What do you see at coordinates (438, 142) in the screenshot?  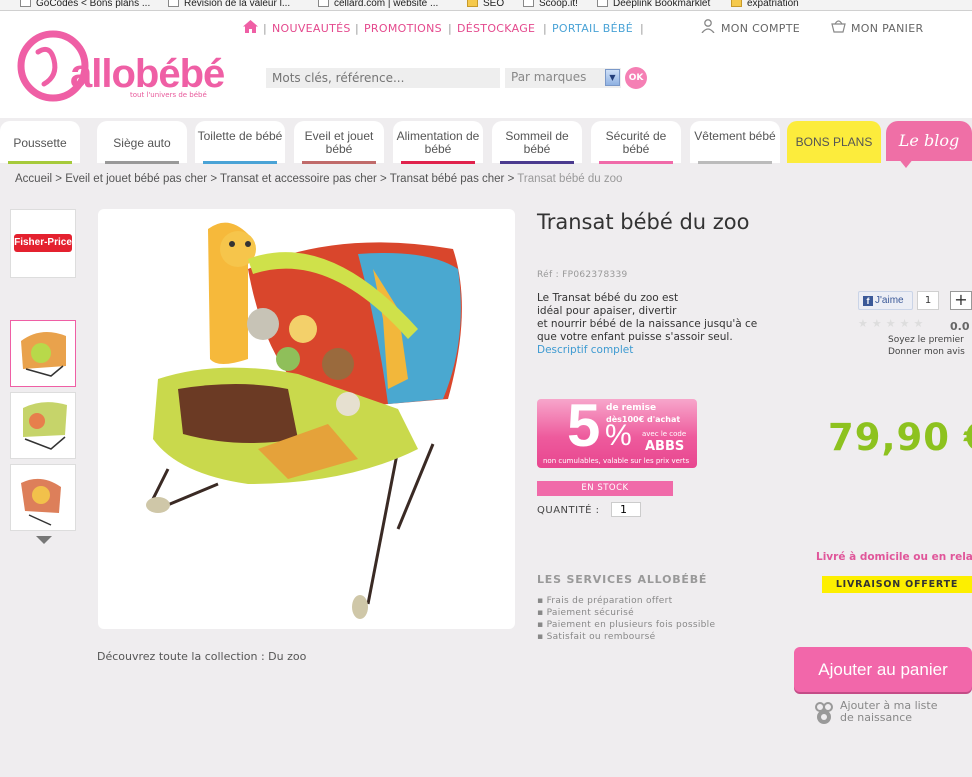 I see `tab-alimentation: Alimentation de bébé` at bounding box center [438, 142].